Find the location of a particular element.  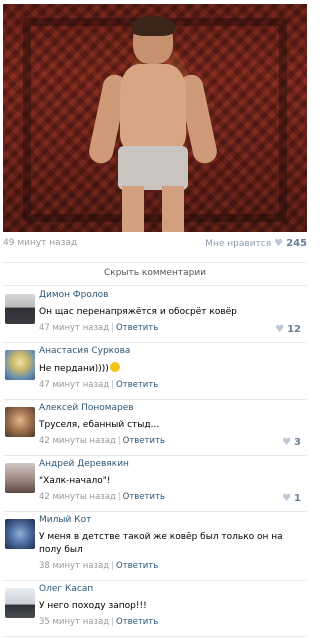

comment-like-button: ♥ 3 is located at coordinates (291, 442).